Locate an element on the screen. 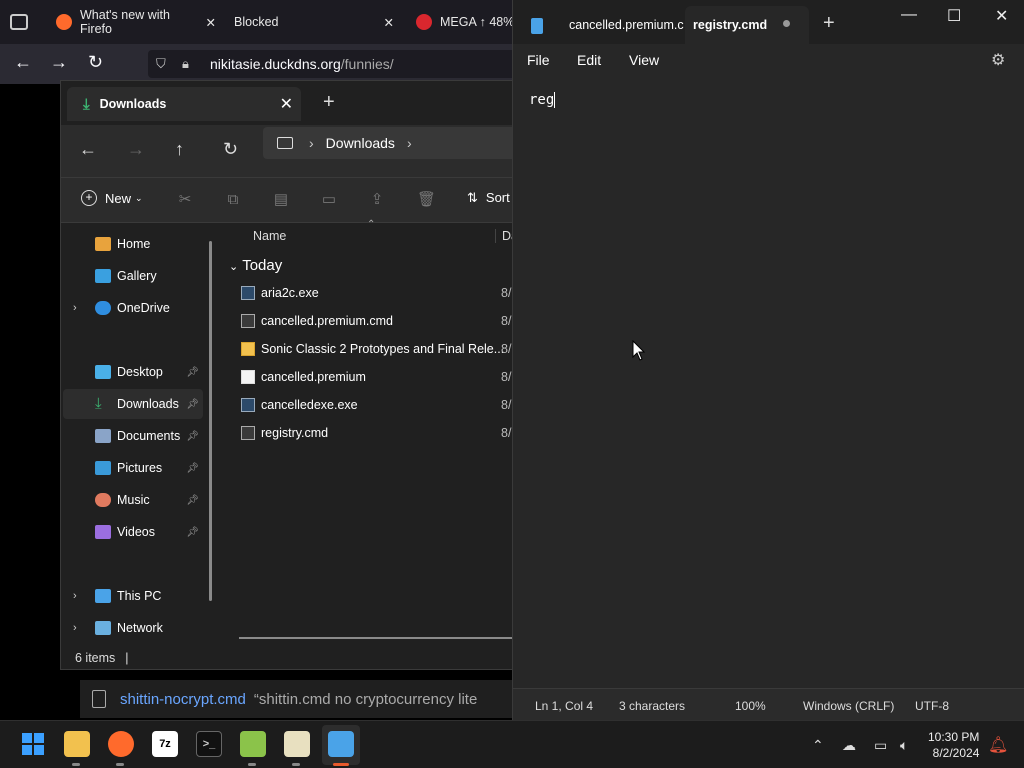 The width and height of the screenshot is (1024, 768). notepad-plus-taskbar-icon is located at coordinates (253, 744).